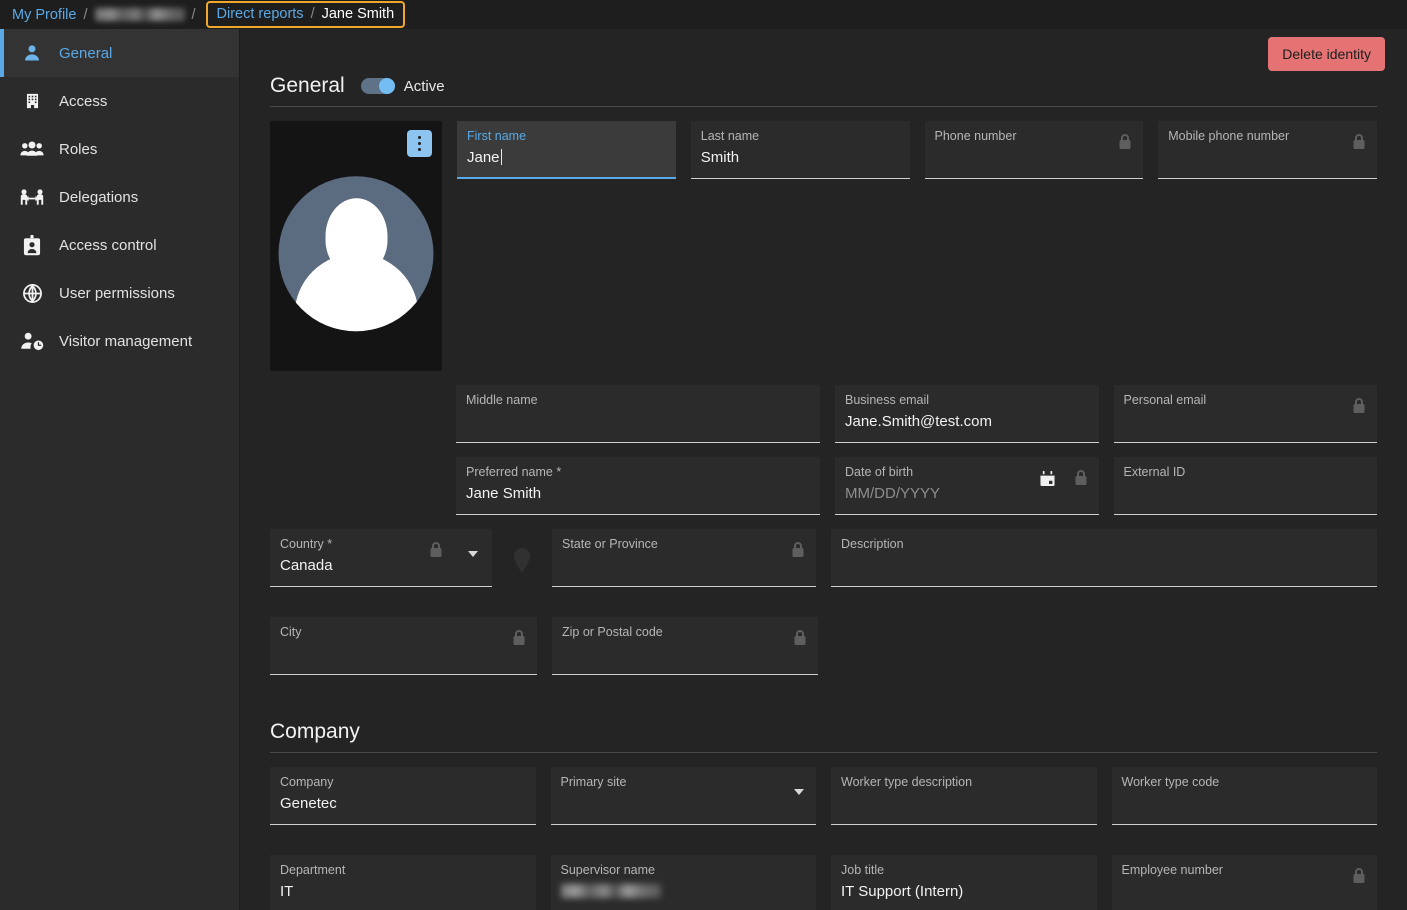  Describe the element at coordinates (522, 558) in the screenshot. I see `map-pin-icon` at that location.